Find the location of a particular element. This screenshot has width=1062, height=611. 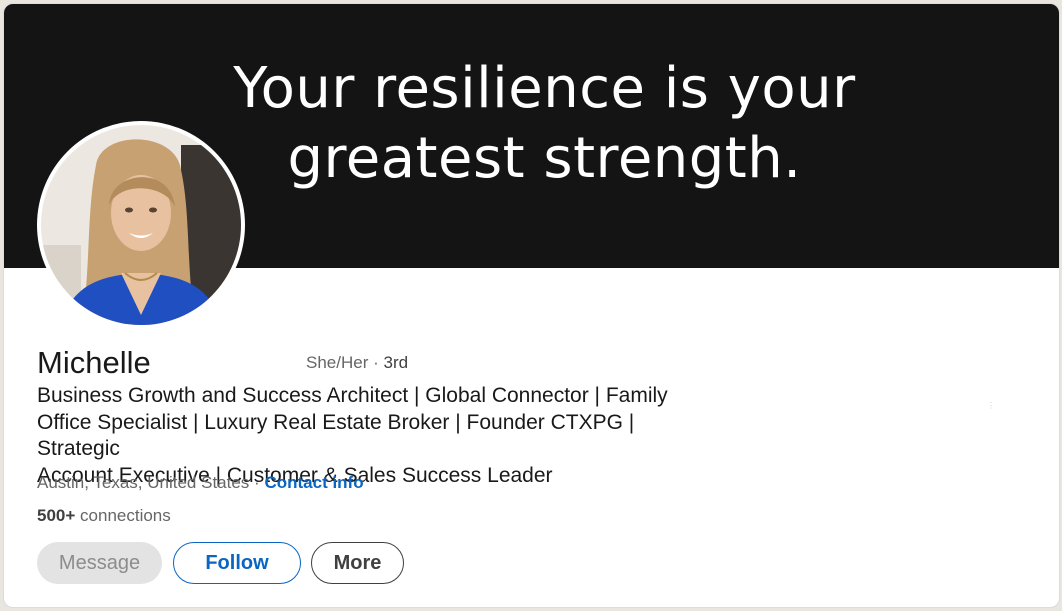

contact-info-link: Contact info is located at coordinates (313, 482).